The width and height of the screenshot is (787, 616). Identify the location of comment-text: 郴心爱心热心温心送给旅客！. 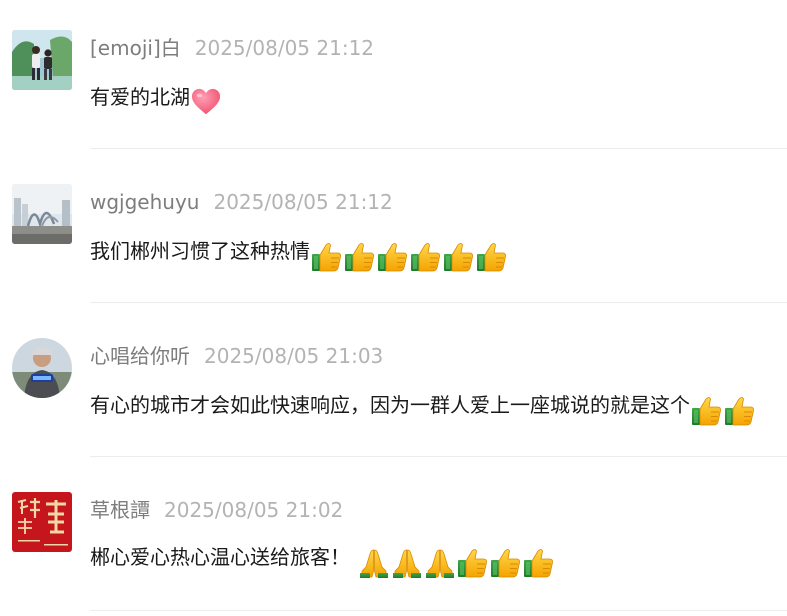
(323, 560).